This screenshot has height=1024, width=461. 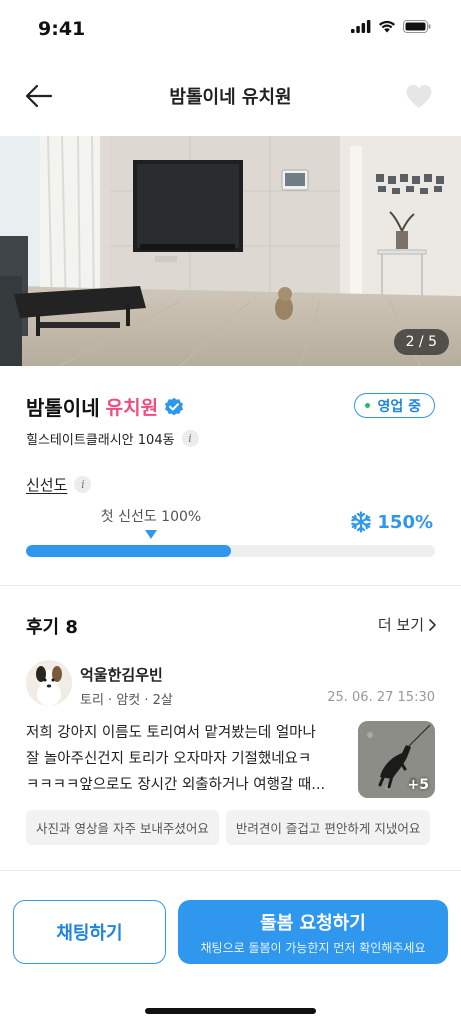 What do you see at coordinates (230, 29) in the screenshot?
I see `status-bar: 9:41` at bounding box center [230, 29].